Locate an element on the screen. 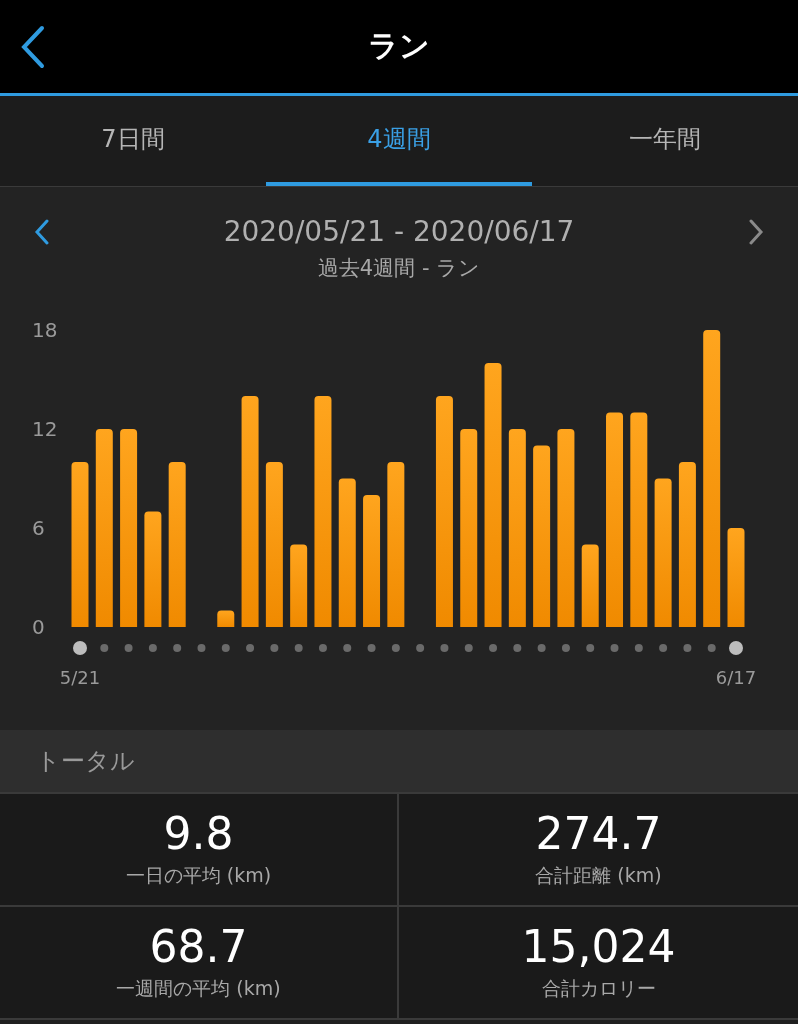  previous-icon is located at coordinates (42, 231).